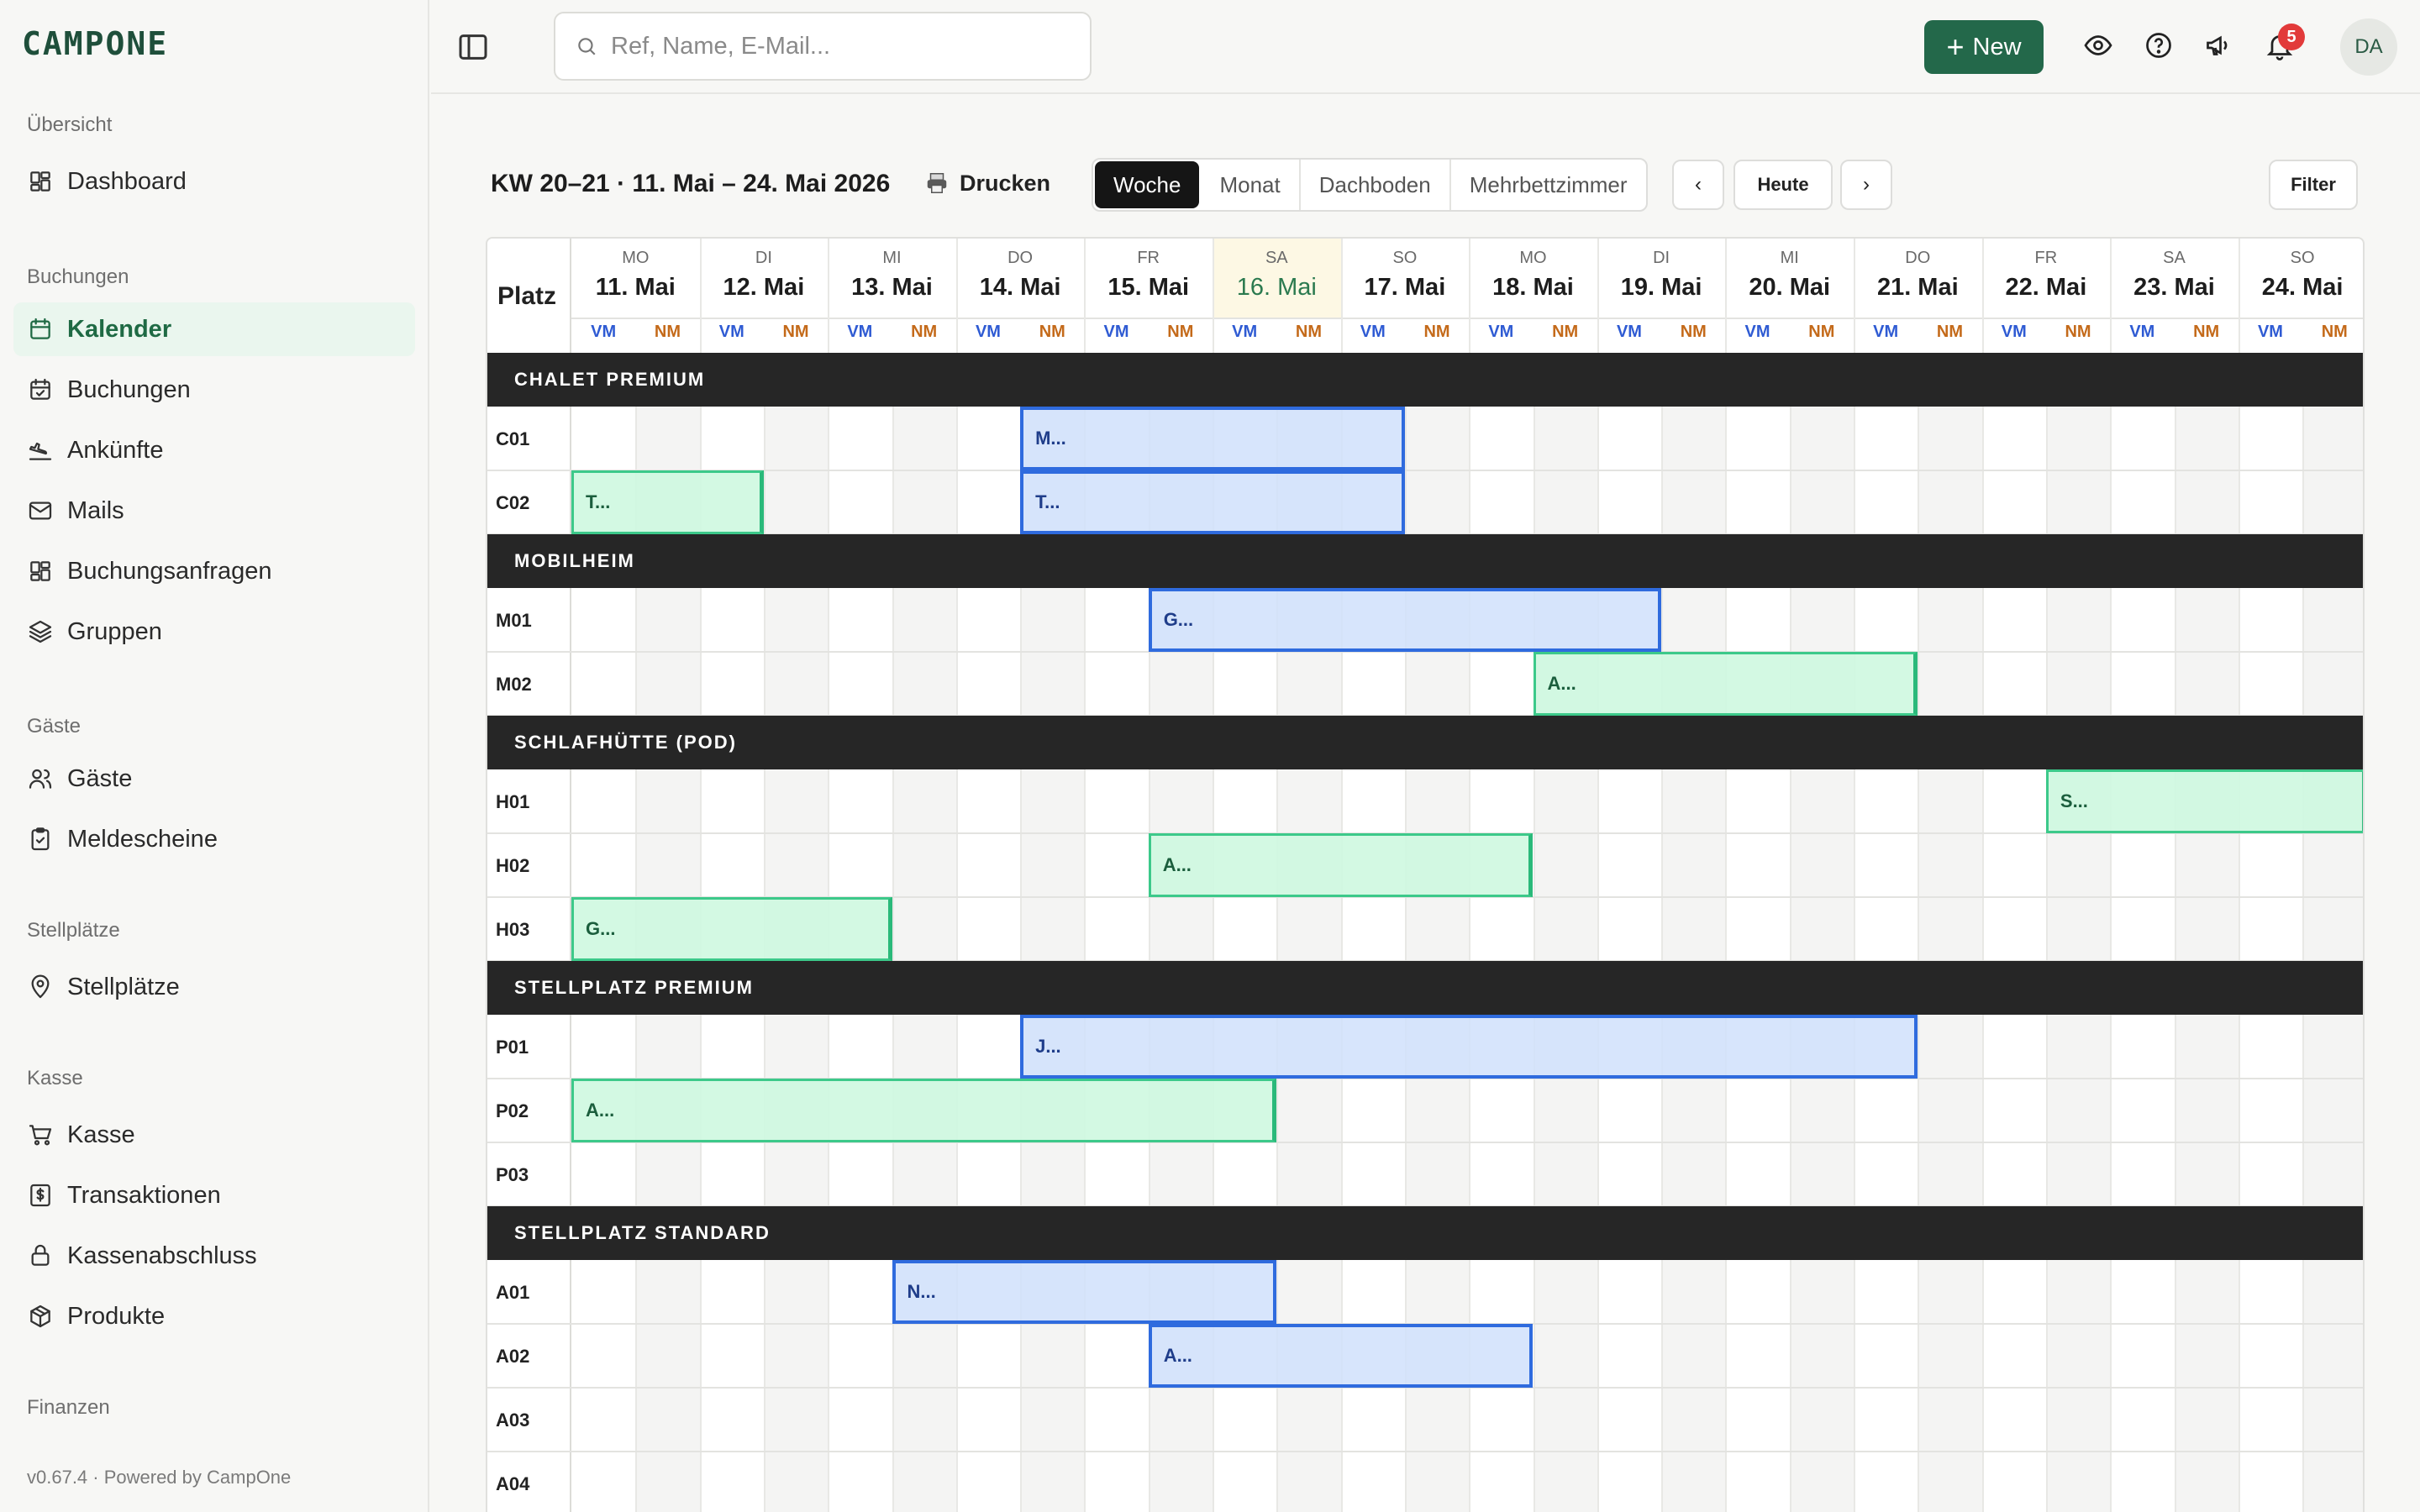  What do you see at coordinates (635, 278) in the screenshot?
I see `day-header: MO 11. Mai` at bounding box center [635, 278].